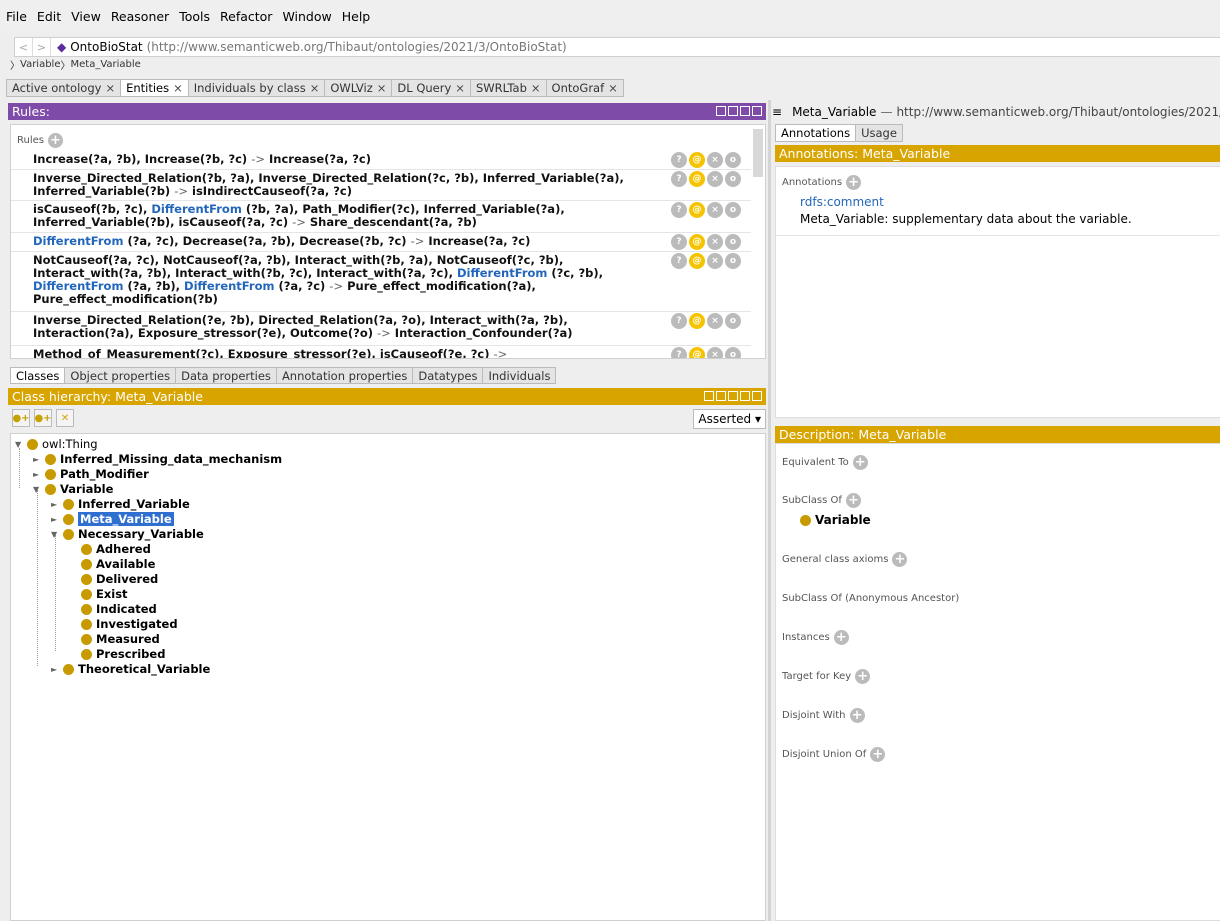 This screenshot has height=921, width=1220. I want to click on add-disjoint-icon: +, so click(857, 715).